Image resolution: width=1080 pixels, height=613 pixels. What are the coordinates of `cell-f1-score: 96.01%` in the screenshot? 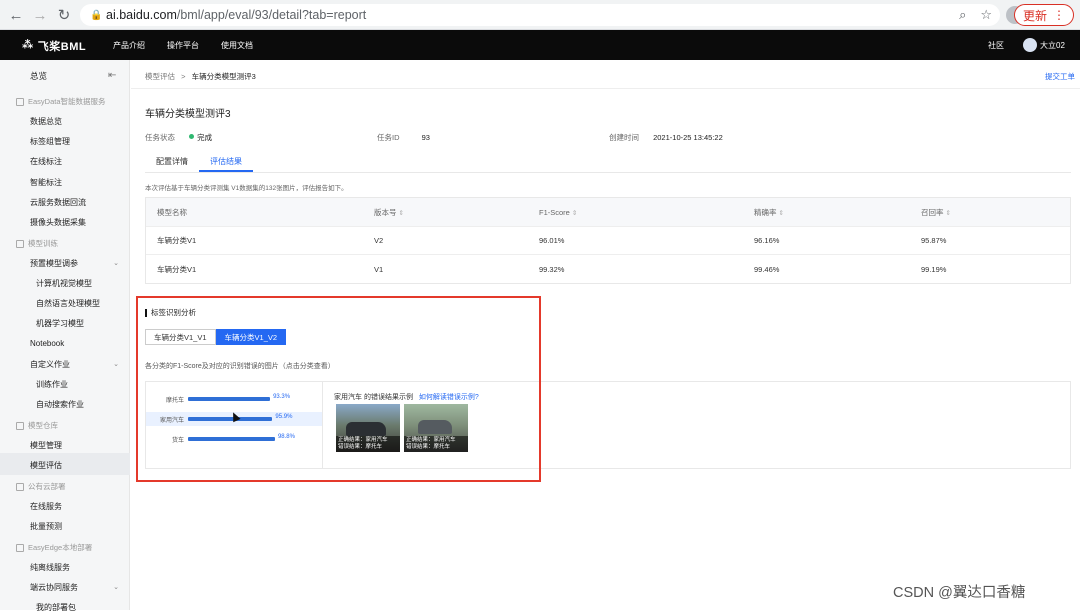 It's located at (552, 240).